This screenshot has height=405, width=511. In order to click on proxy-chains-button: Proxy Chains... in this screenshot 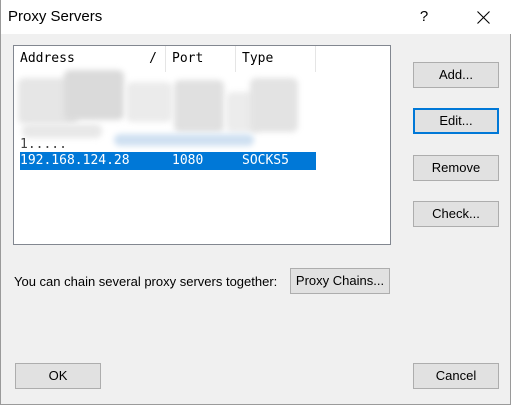, I will do `click(340, 281)`.